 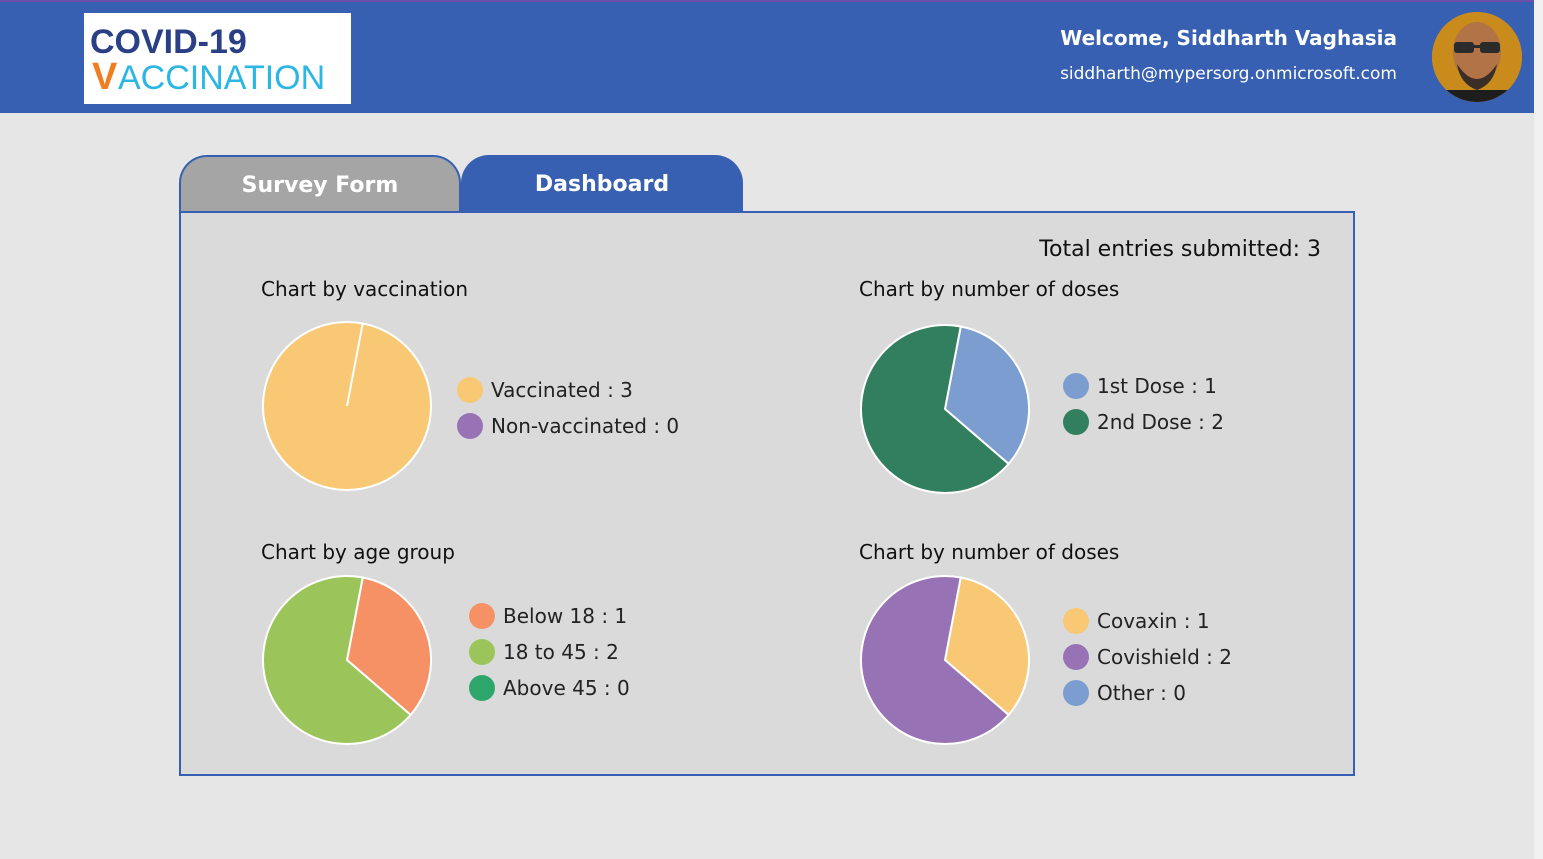 What do you see at coordinates (566, 688) in the screenshot?
I see `legend-label: Above 45 : 0` at bounding box center [566, 688].